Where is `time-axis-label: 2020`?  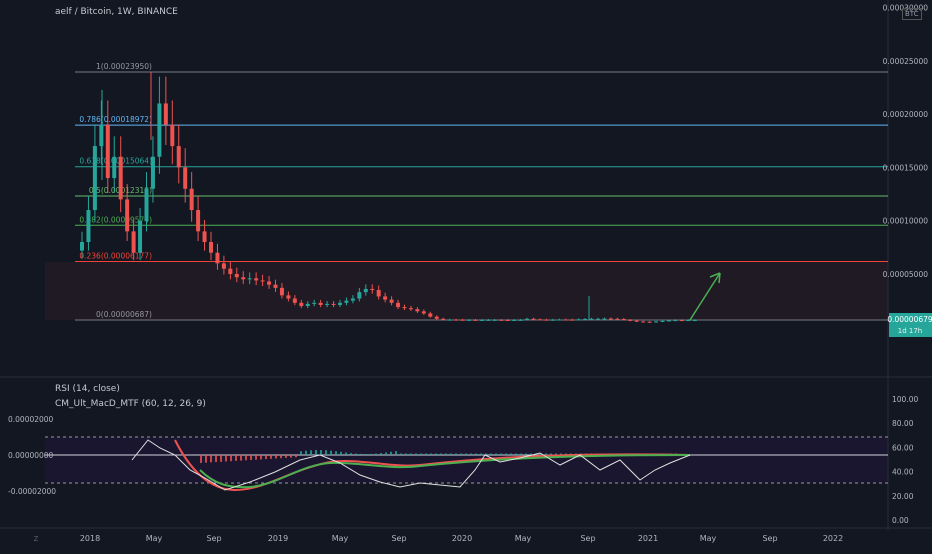
time-axis-label: 2020 is located at coordinates (462, 538).